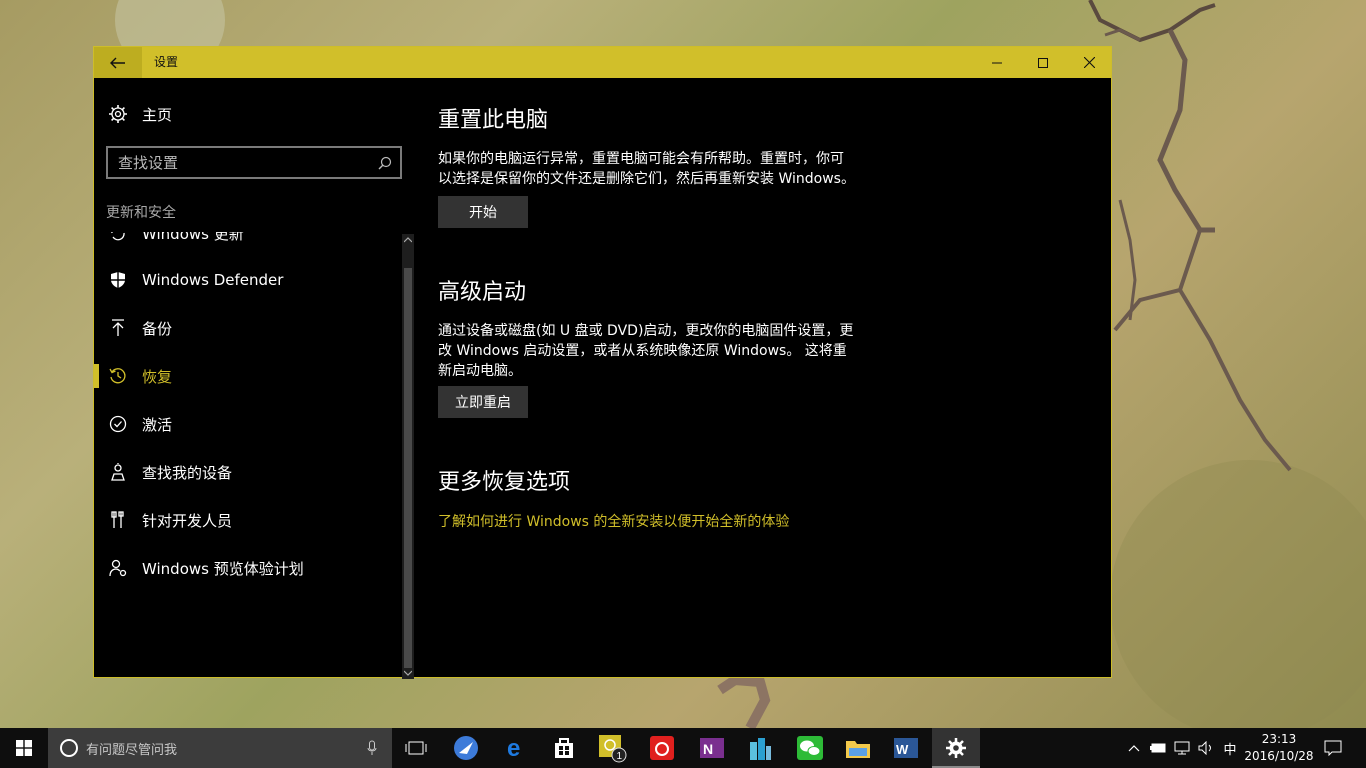 The width and height of the screenshot is (1366, 768). Describe the element at coordinates (248, 328) in the screenshot. I see `sidebar-item-backup: 备份` at that location.